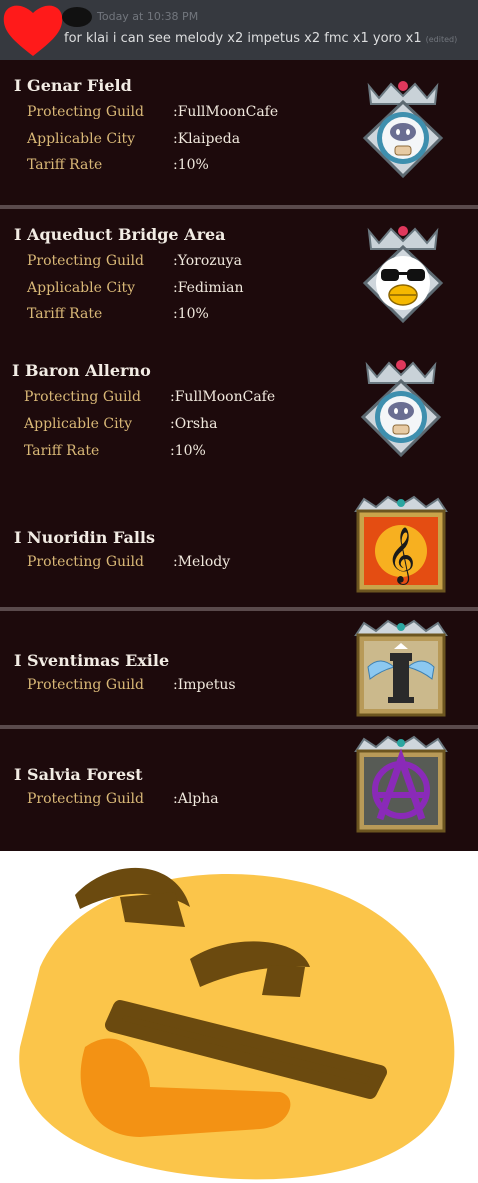 This screenshot has height=1183, width=478. What do you see at coordinates (134, 261) in the screenshot?
I see `guild-row: Protecting Guild:Yorozuya` at bounding box center [134, 261].